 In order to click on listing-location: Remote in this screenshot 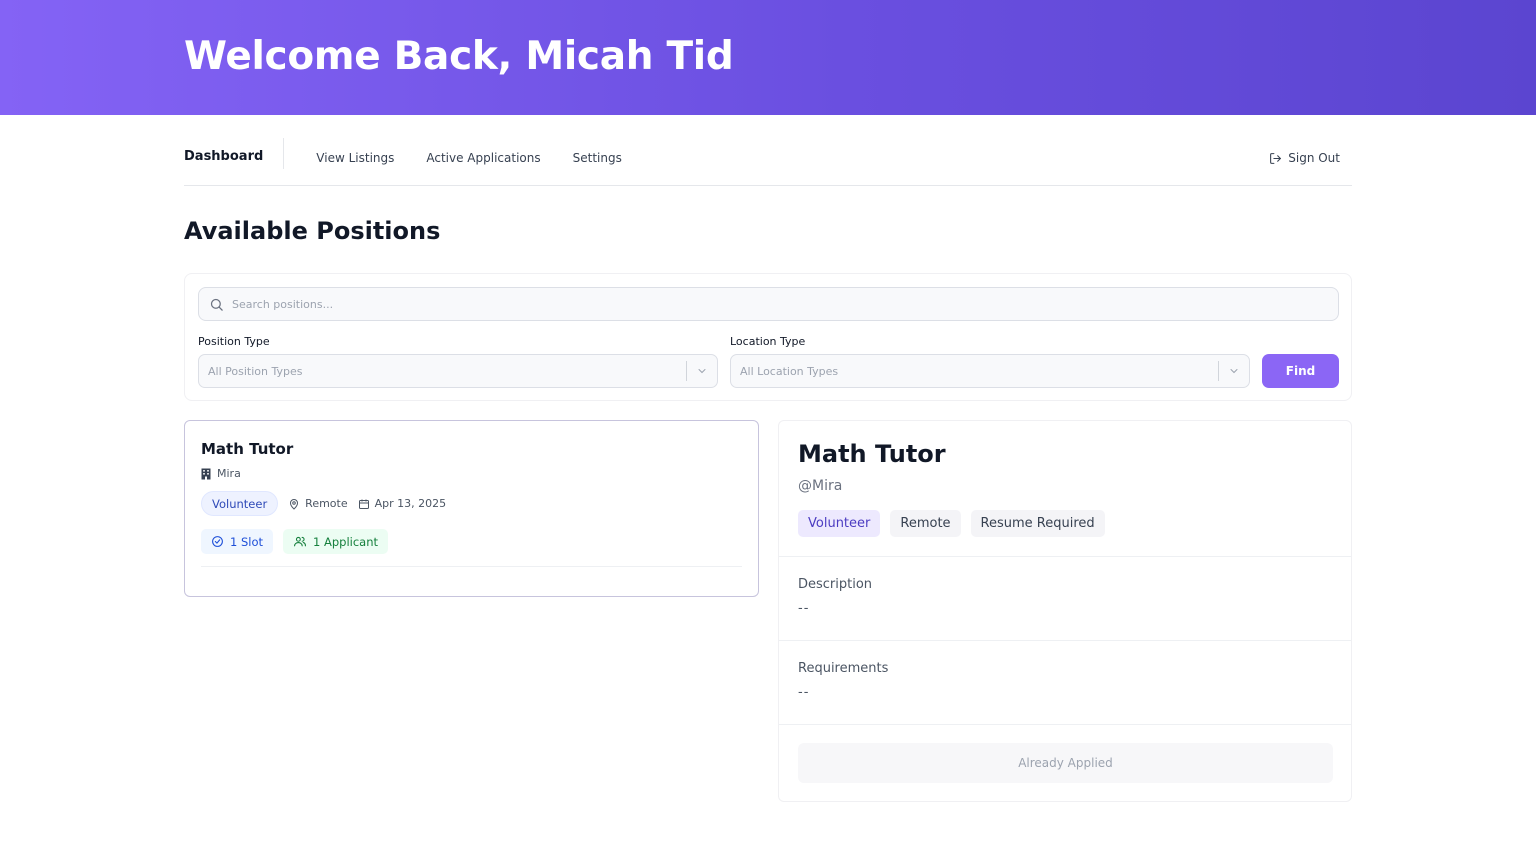, I will do `click(318, 503)`.